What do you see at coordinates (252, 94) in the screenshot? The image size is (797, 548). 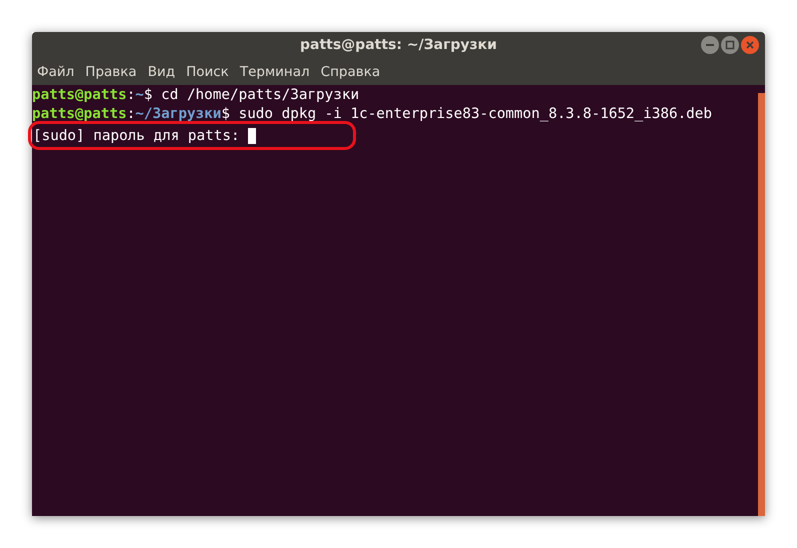 I see `terminal-text: $ cd /home/patts/Загрузки` at bounding box center [252, 94].